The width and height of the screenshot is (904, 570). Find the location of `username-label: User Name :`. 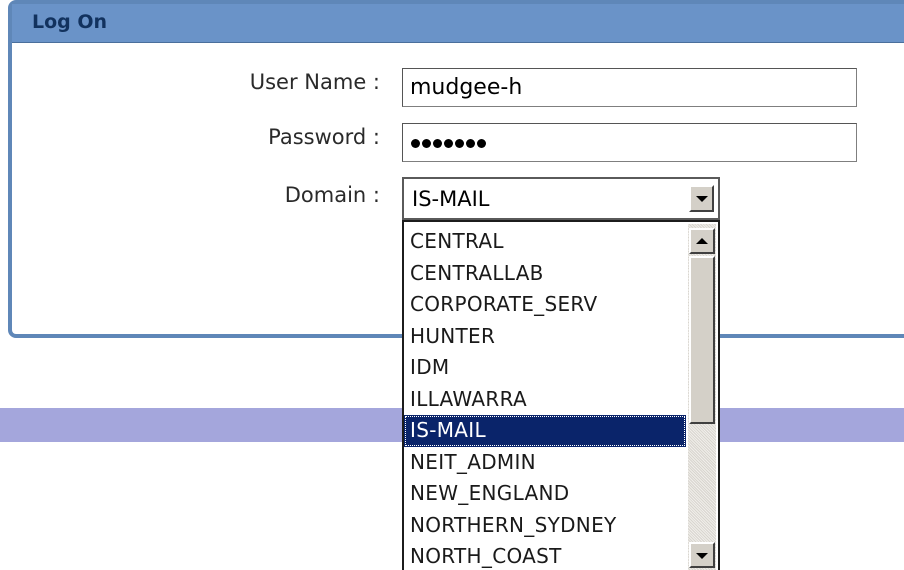

username-label: User Name : is located at coordinates (314, 82).